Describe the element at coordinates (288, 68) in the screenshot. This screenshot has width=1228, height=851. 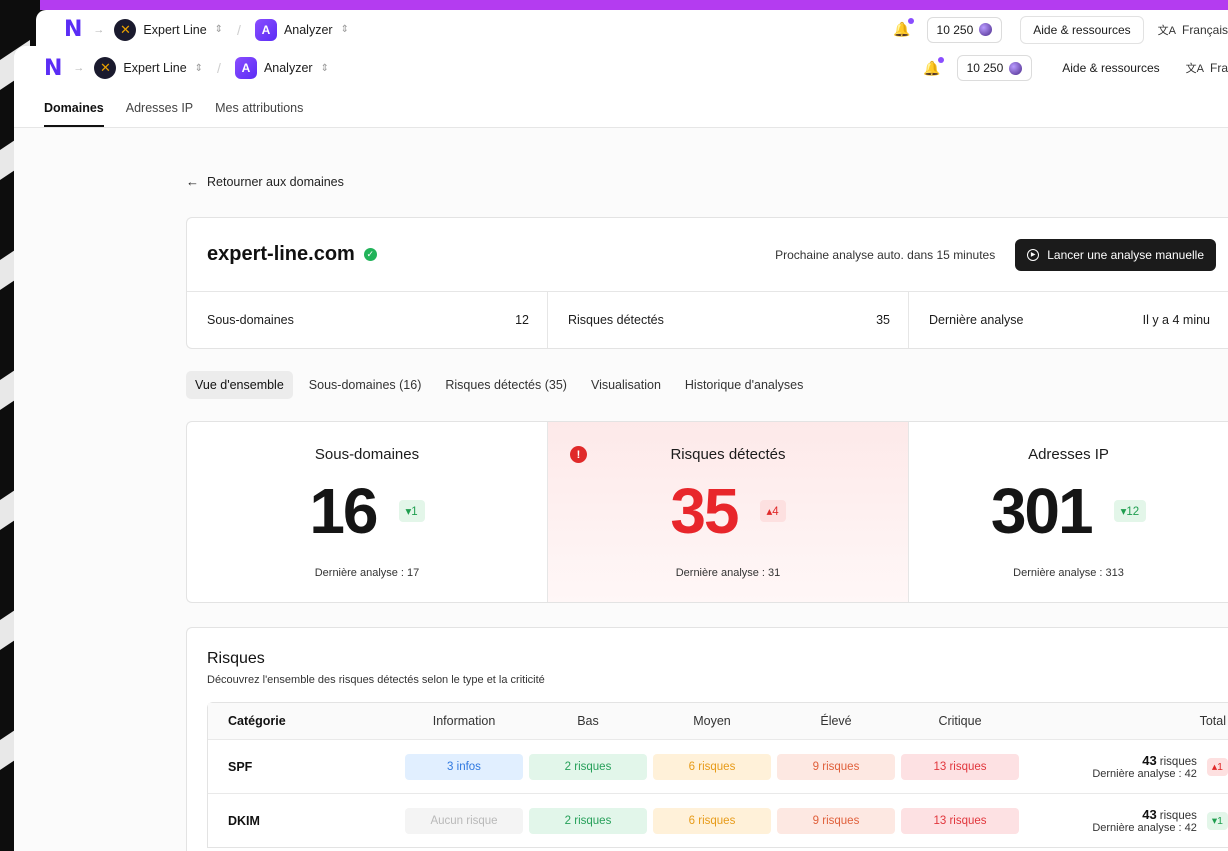
I see `app-switcher: Analyzer` at that location.